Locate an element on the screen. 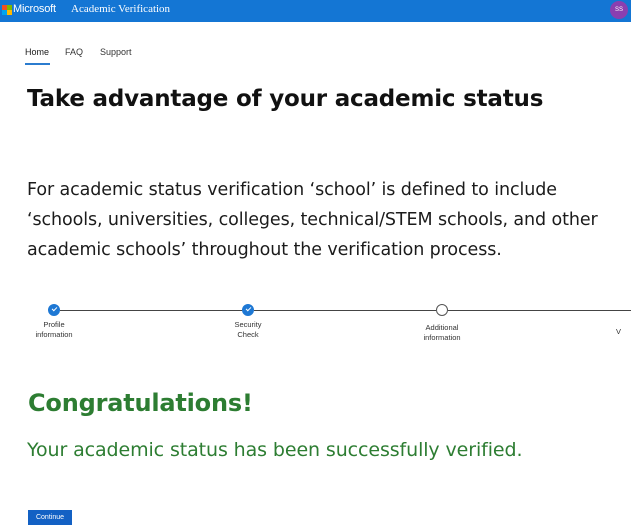 The width and height of the screenshot is (631, 525). continue-button: Continue is located at coordinates (50, 517).